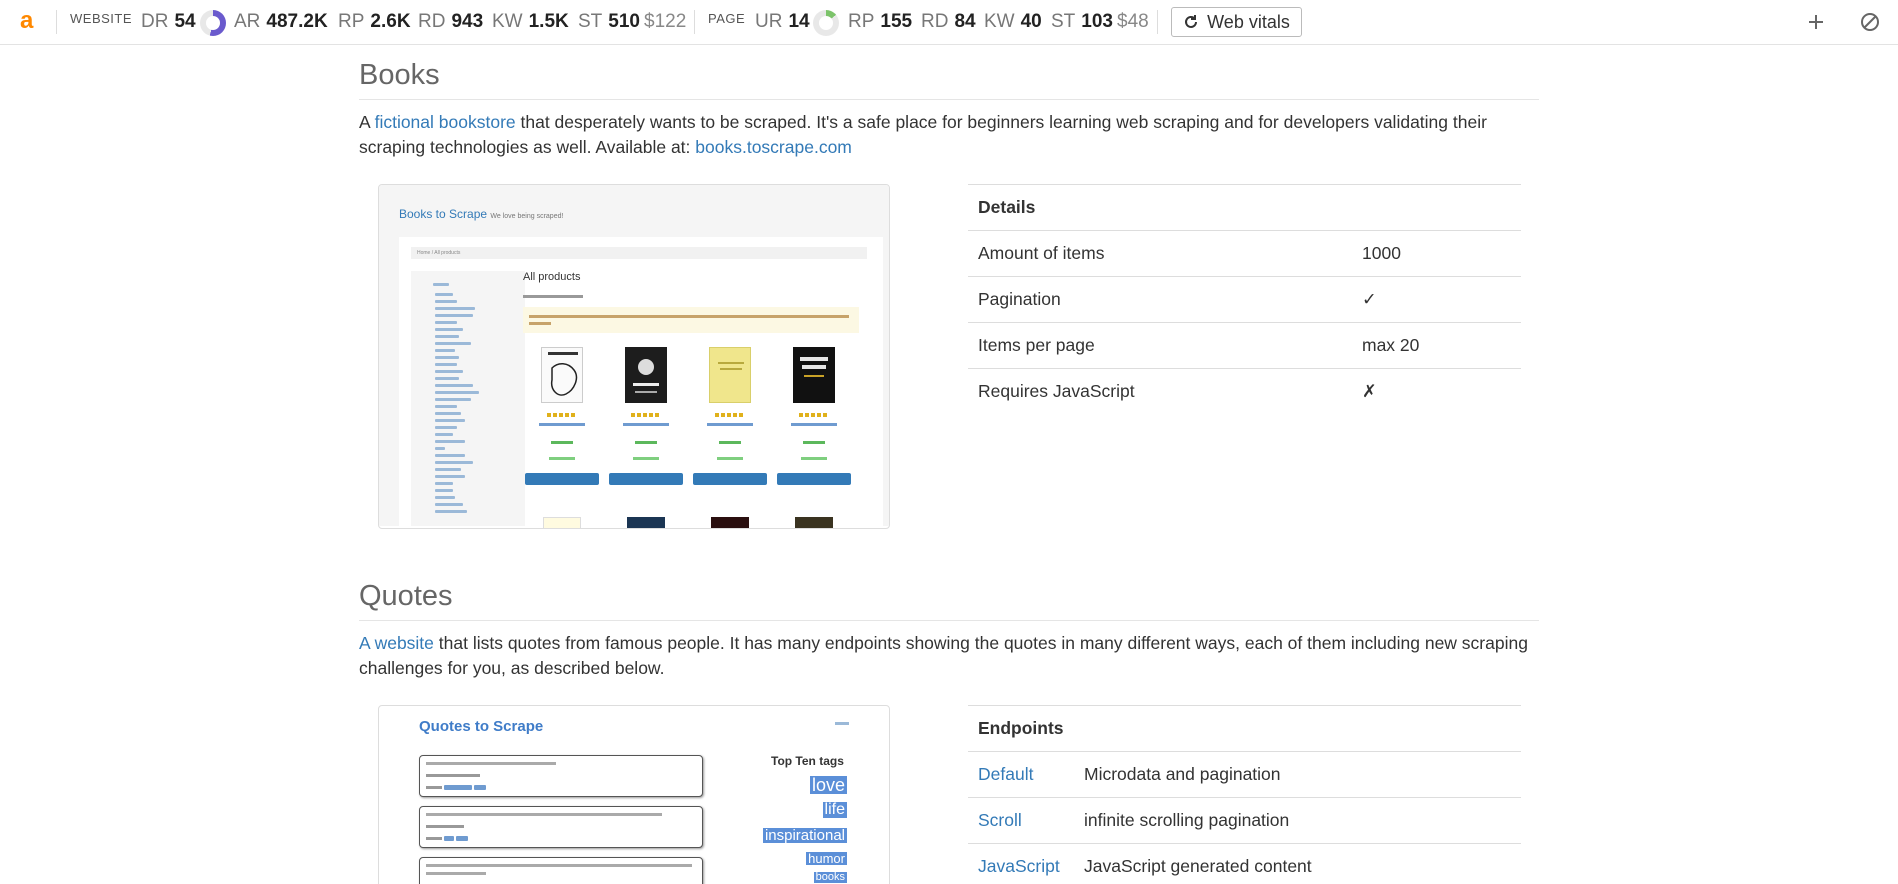 The width and height of the screenshot is (1898, 884). What do you see at coordinates (213, 23) in the screenshot?
I see `dr-ring-icon` at bounding box center [213, 23].